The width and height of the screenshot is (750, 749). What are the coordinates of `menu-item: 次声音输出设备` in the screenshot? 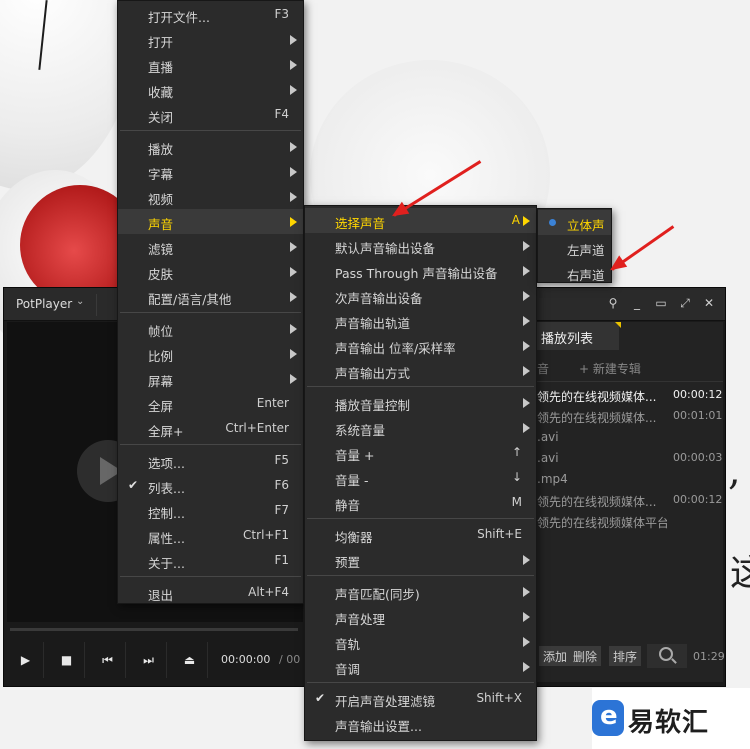 It's located at (420, 295).